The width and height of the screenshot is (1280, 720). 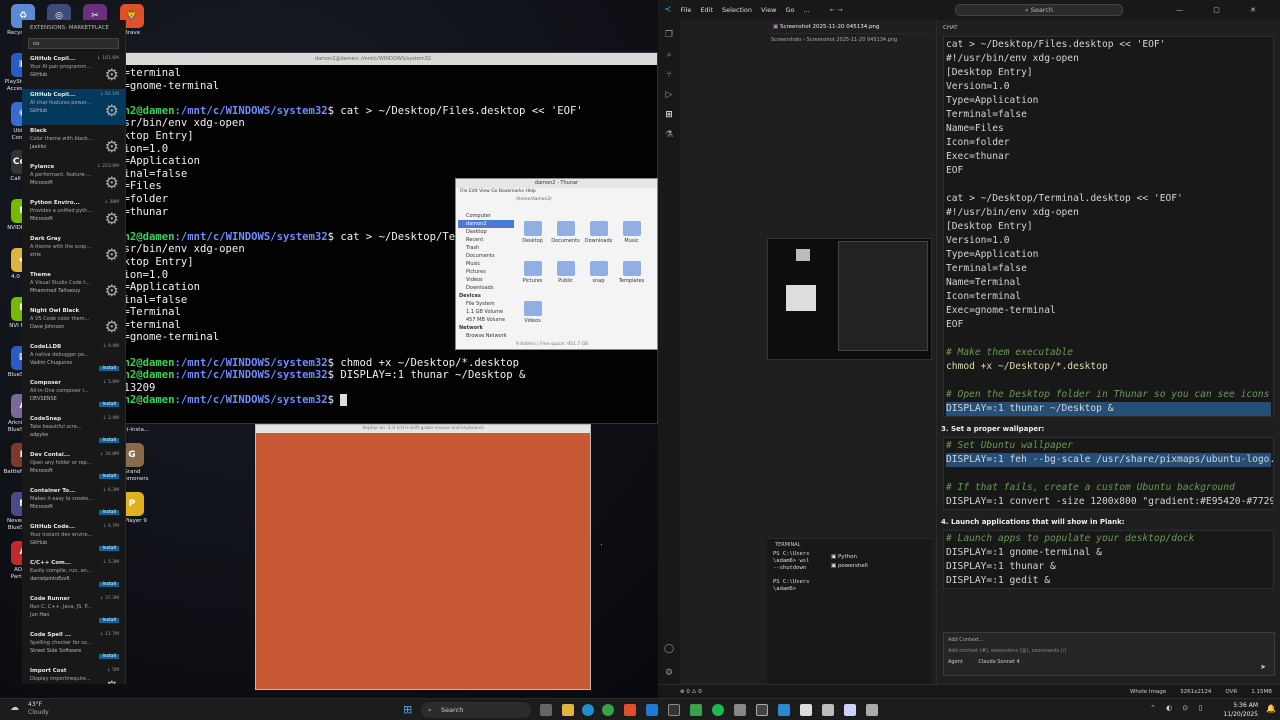 What do you see at coordinates (565, 239) in the screenshot?
I see `thunar-folder: Documents` at bounding box center [565, 239].